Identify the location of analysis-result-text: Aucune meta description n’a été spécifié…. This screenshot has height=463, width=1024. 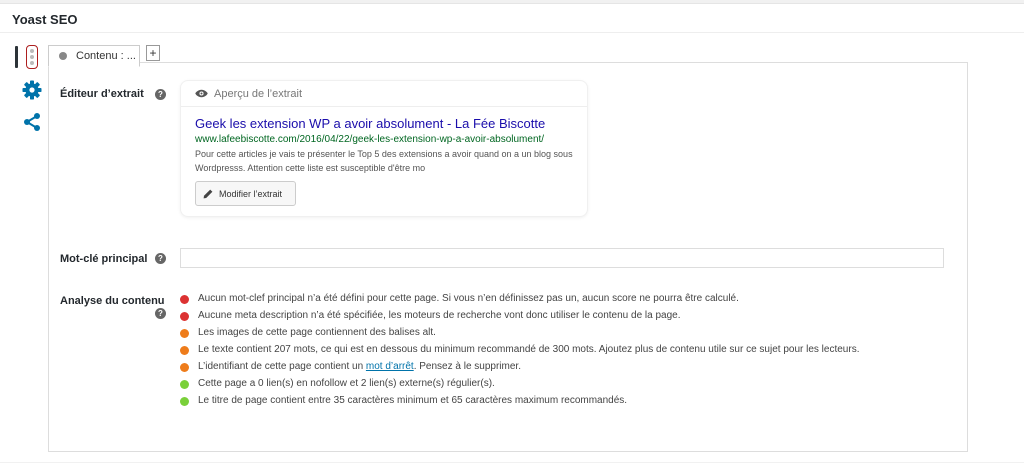
(439, 315).